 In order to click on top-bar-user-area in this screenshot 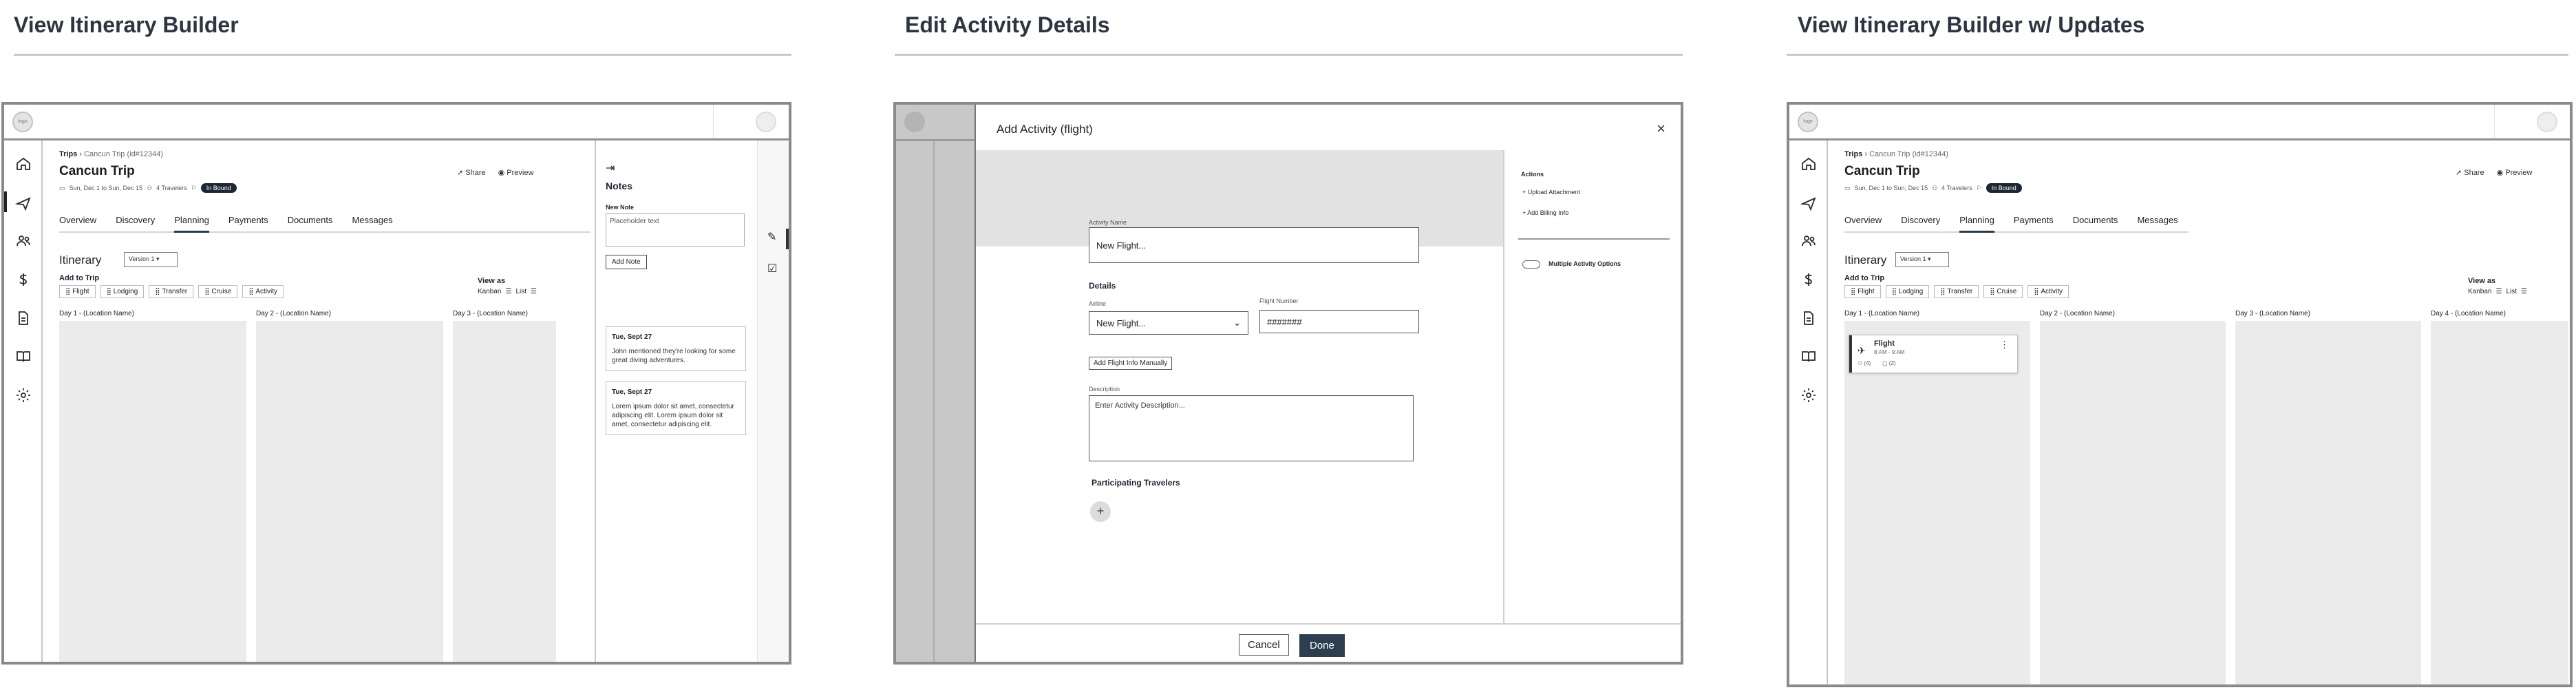, I will do `click(751, 121)`.